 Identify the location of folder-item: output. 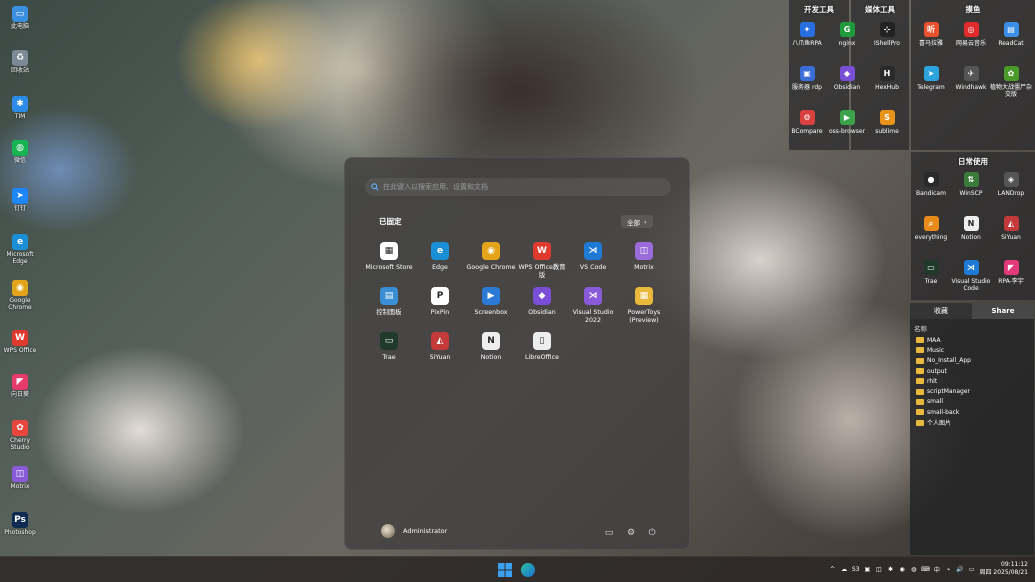
(975, 371).